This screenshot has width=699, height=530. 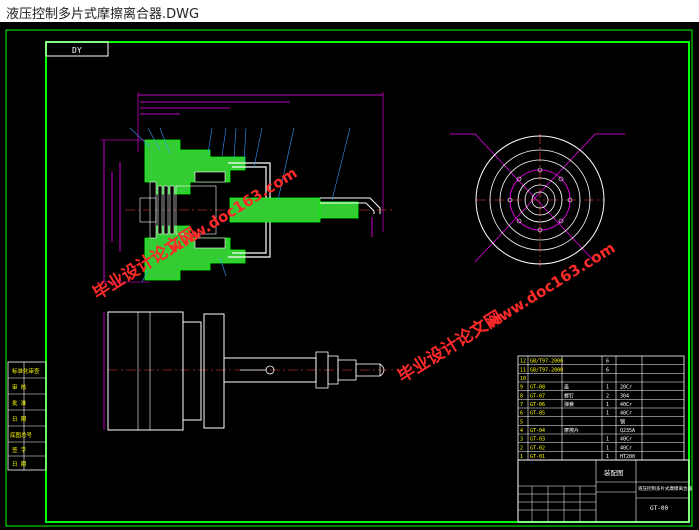 What do you see at coordinates (566, 387) in the screenshot?
I see `bom-cell-name: 盖` at bounding box center [566, 387].